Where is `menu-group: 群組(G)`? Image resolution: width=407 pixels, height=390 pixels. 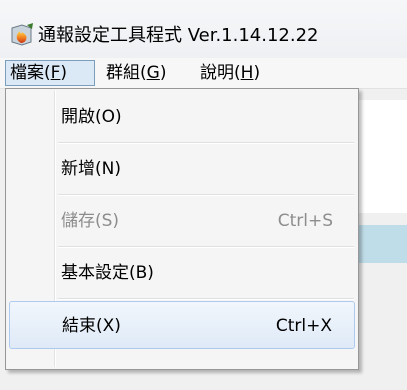 menu-group: 群組(G) is located at coordinates (136, 73).